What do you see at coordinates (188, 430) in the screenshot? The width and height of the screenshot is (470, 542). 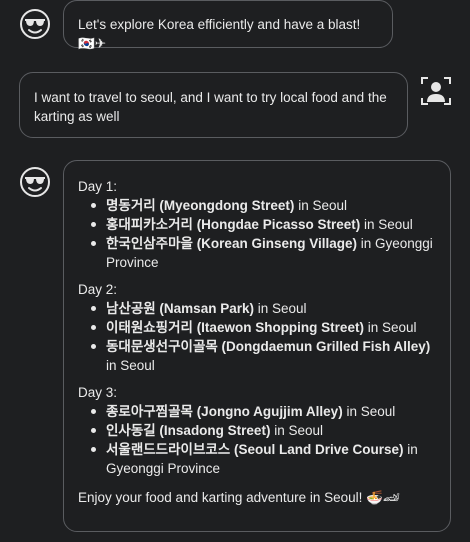 I see `place-name: 인사동길 (Insadong Street)` at bounding box center [188, 430].